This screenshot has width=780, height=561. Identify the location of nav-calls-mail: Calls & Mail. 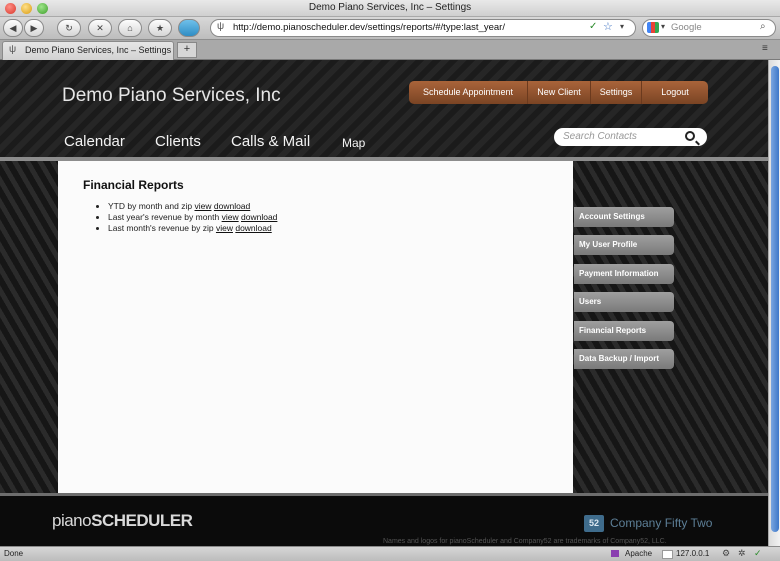
(270, 141).